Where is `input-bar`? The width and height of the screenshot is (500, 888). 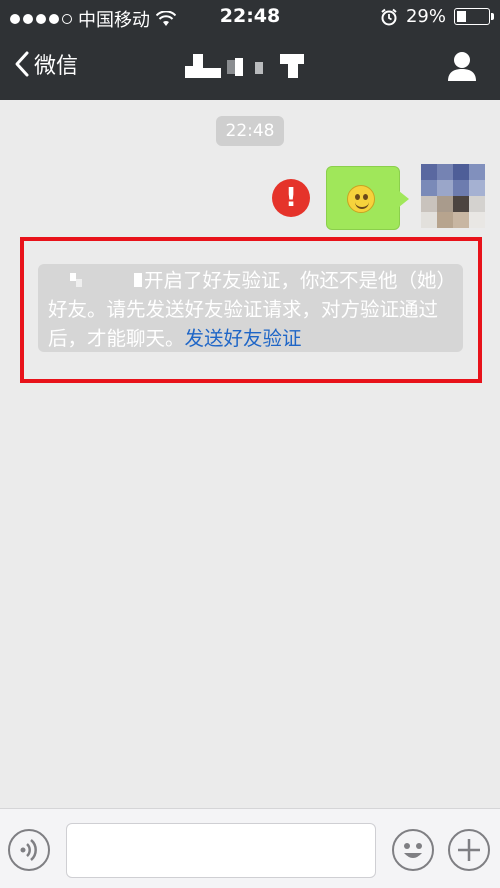
input-bar is located at coordinates (250, 848).